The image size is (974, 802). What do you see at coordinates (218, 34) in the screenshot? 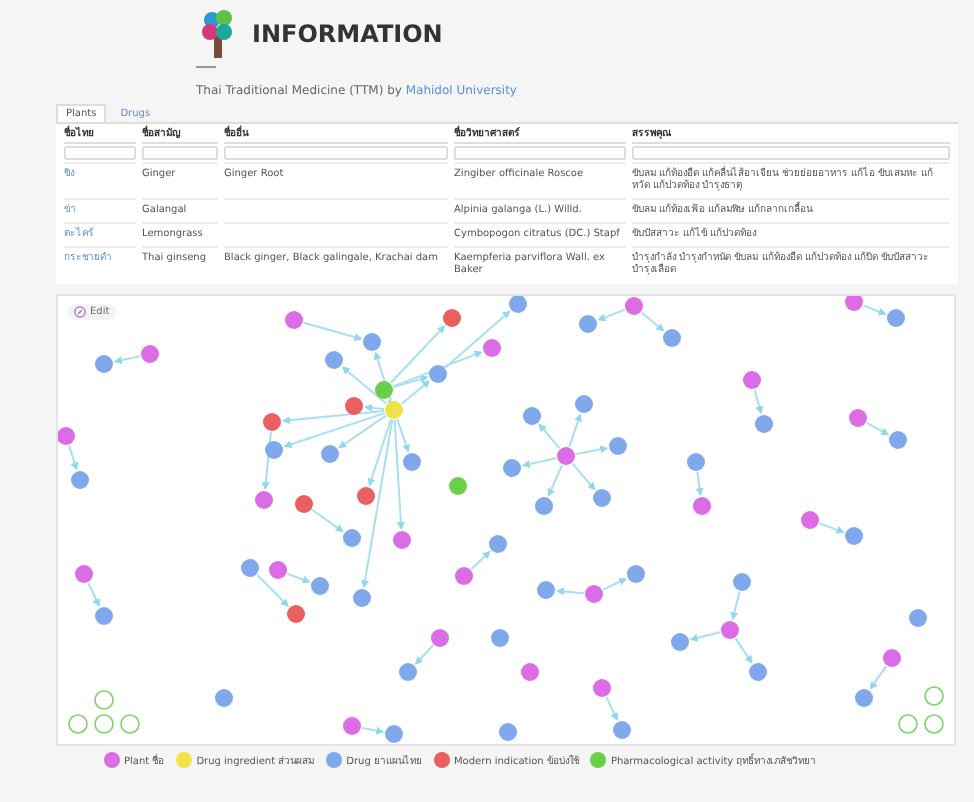
I see `tree-logo` at bounding box center [218, 34].